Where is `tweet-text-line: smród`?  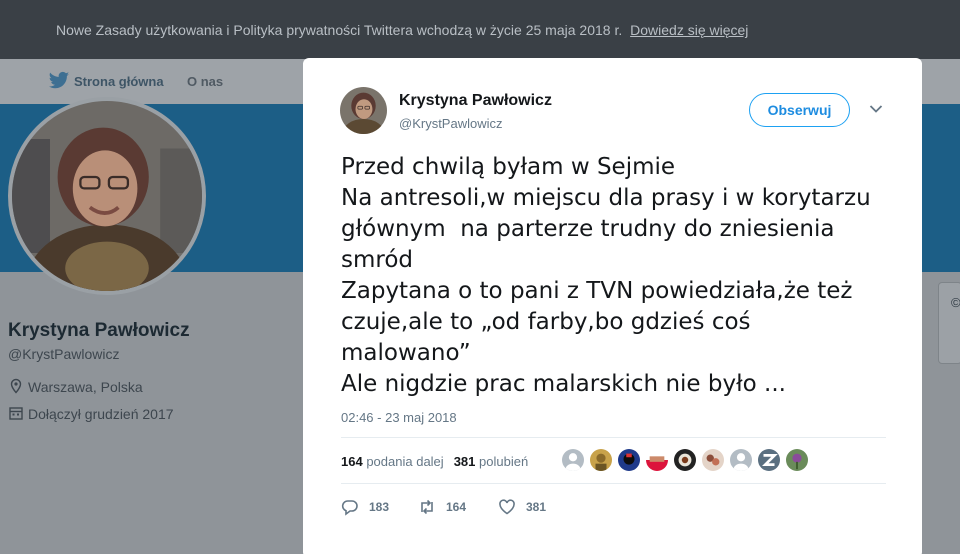 tweet-text-line: smród is located at coordinates (377, 260).